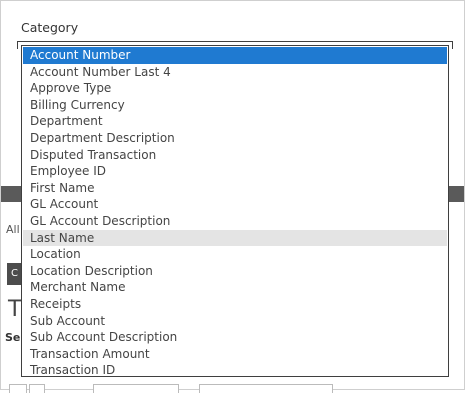 The width and height of the screenshot is (465, 393). What do you see at coordinates (235, 155) in the screenshot?
I see `option-disputed-transaction: Disputed Transaction` at bounding box center [235, 155].